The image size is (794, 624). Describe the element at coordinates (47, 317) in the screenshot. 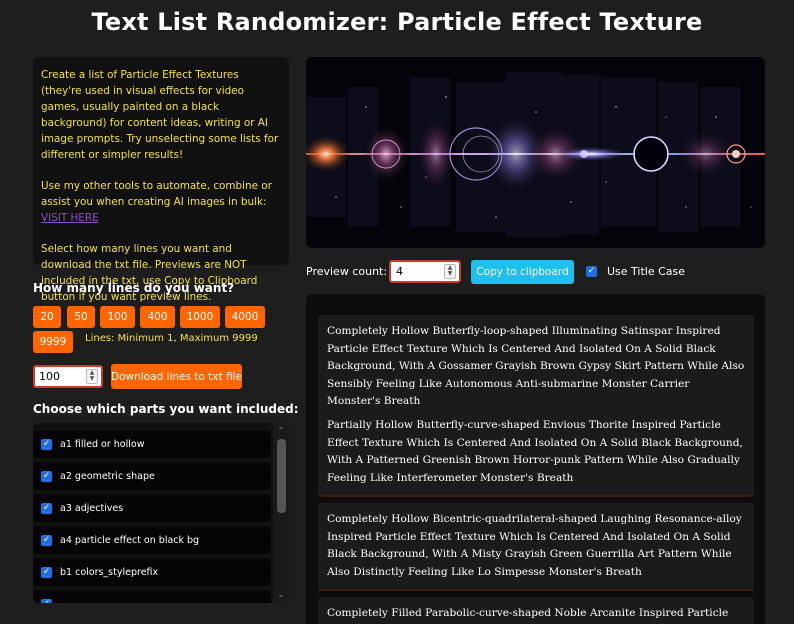

I see `preset-20-button: 20` at that location.